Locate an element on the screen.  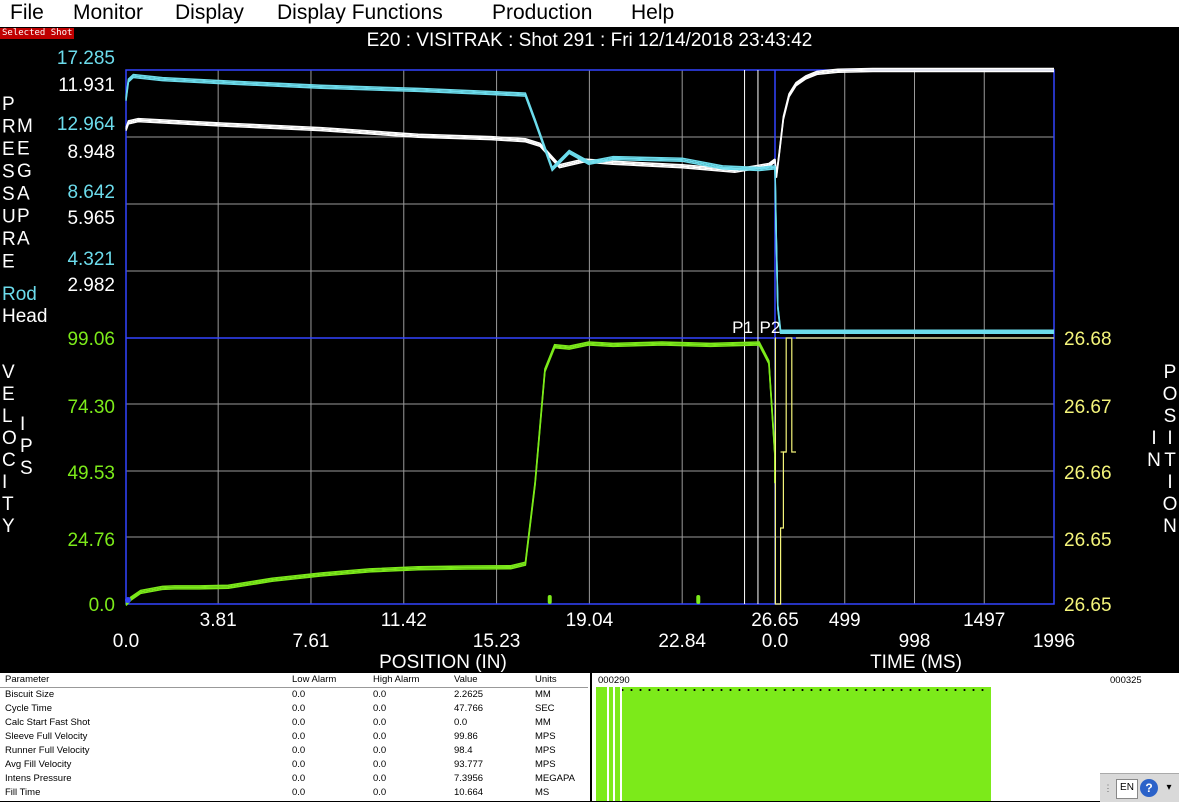
table-cell: 10.664 is located at coordinates (469, 792).